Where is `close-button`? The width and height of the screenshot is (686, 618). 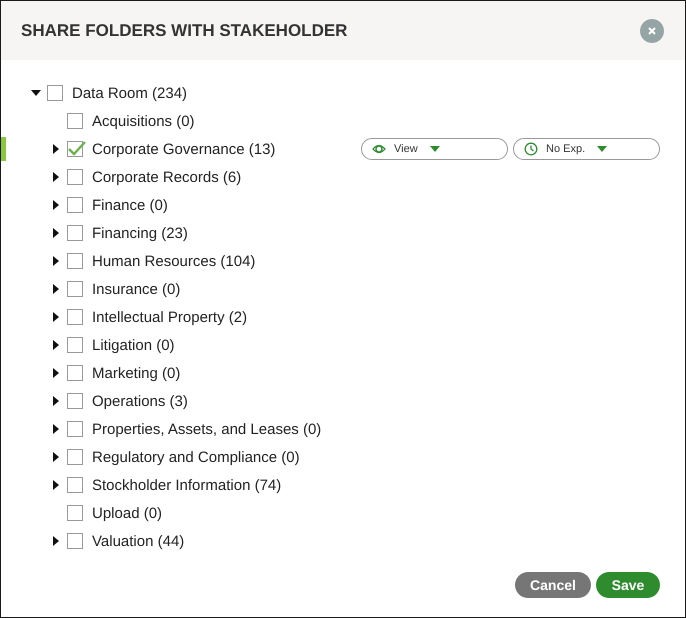 close-button is located at coordinates (652, 30).